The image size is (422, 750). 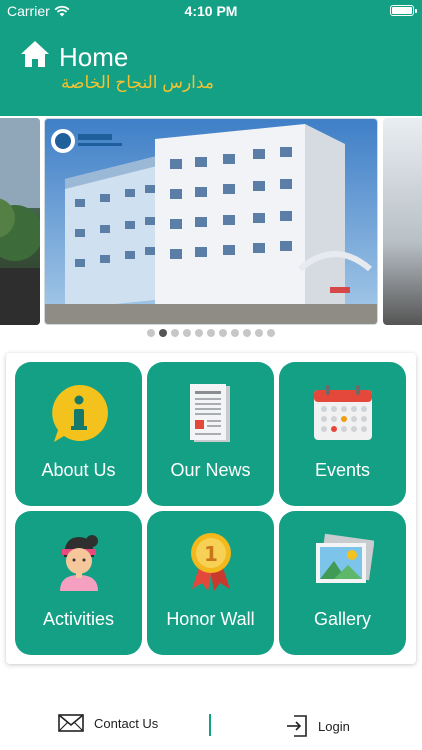 I want to click on newspaper-icon, so click(x=210, y=413).